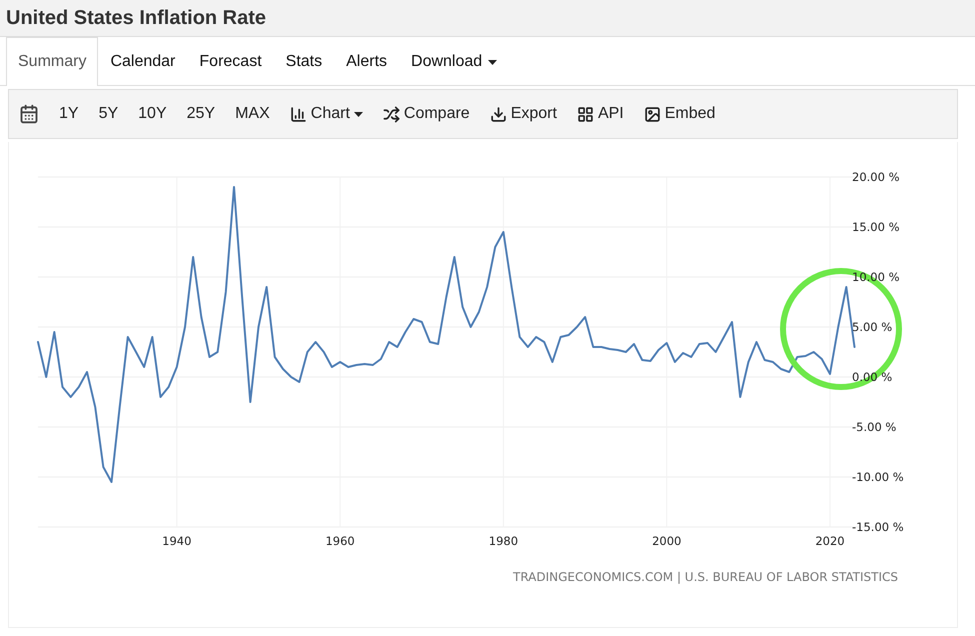 This screenshot has height=636, width=975. I want to click on x-axis-label: 2020, so click(830, 541).